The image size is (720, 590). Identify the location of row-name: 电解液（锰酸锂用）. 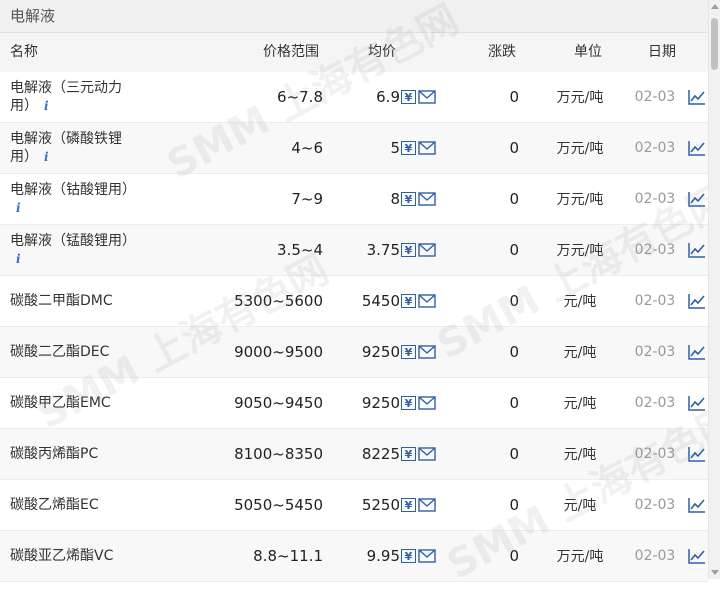
(73, 241).